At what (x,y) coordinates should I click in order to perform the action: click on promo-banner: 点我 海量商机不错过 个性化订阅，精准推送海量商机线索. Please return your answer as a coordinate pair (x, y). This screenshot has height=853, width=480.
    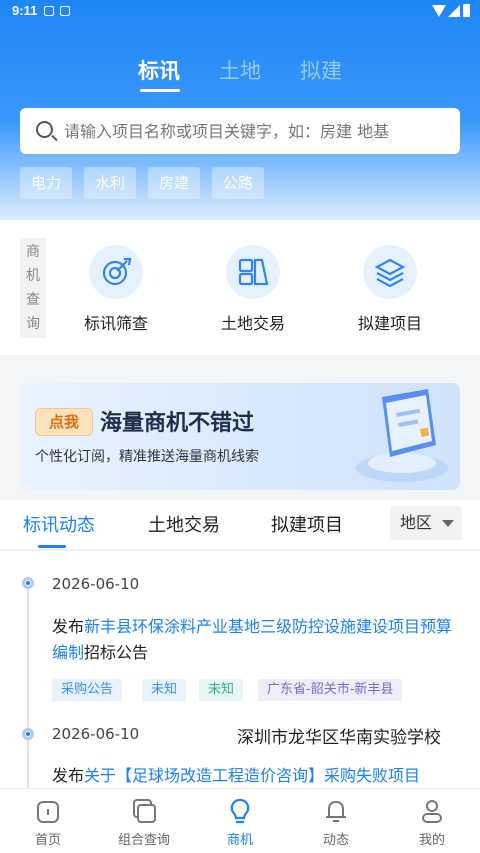
    Looking at the image, I should click on (240, 436).